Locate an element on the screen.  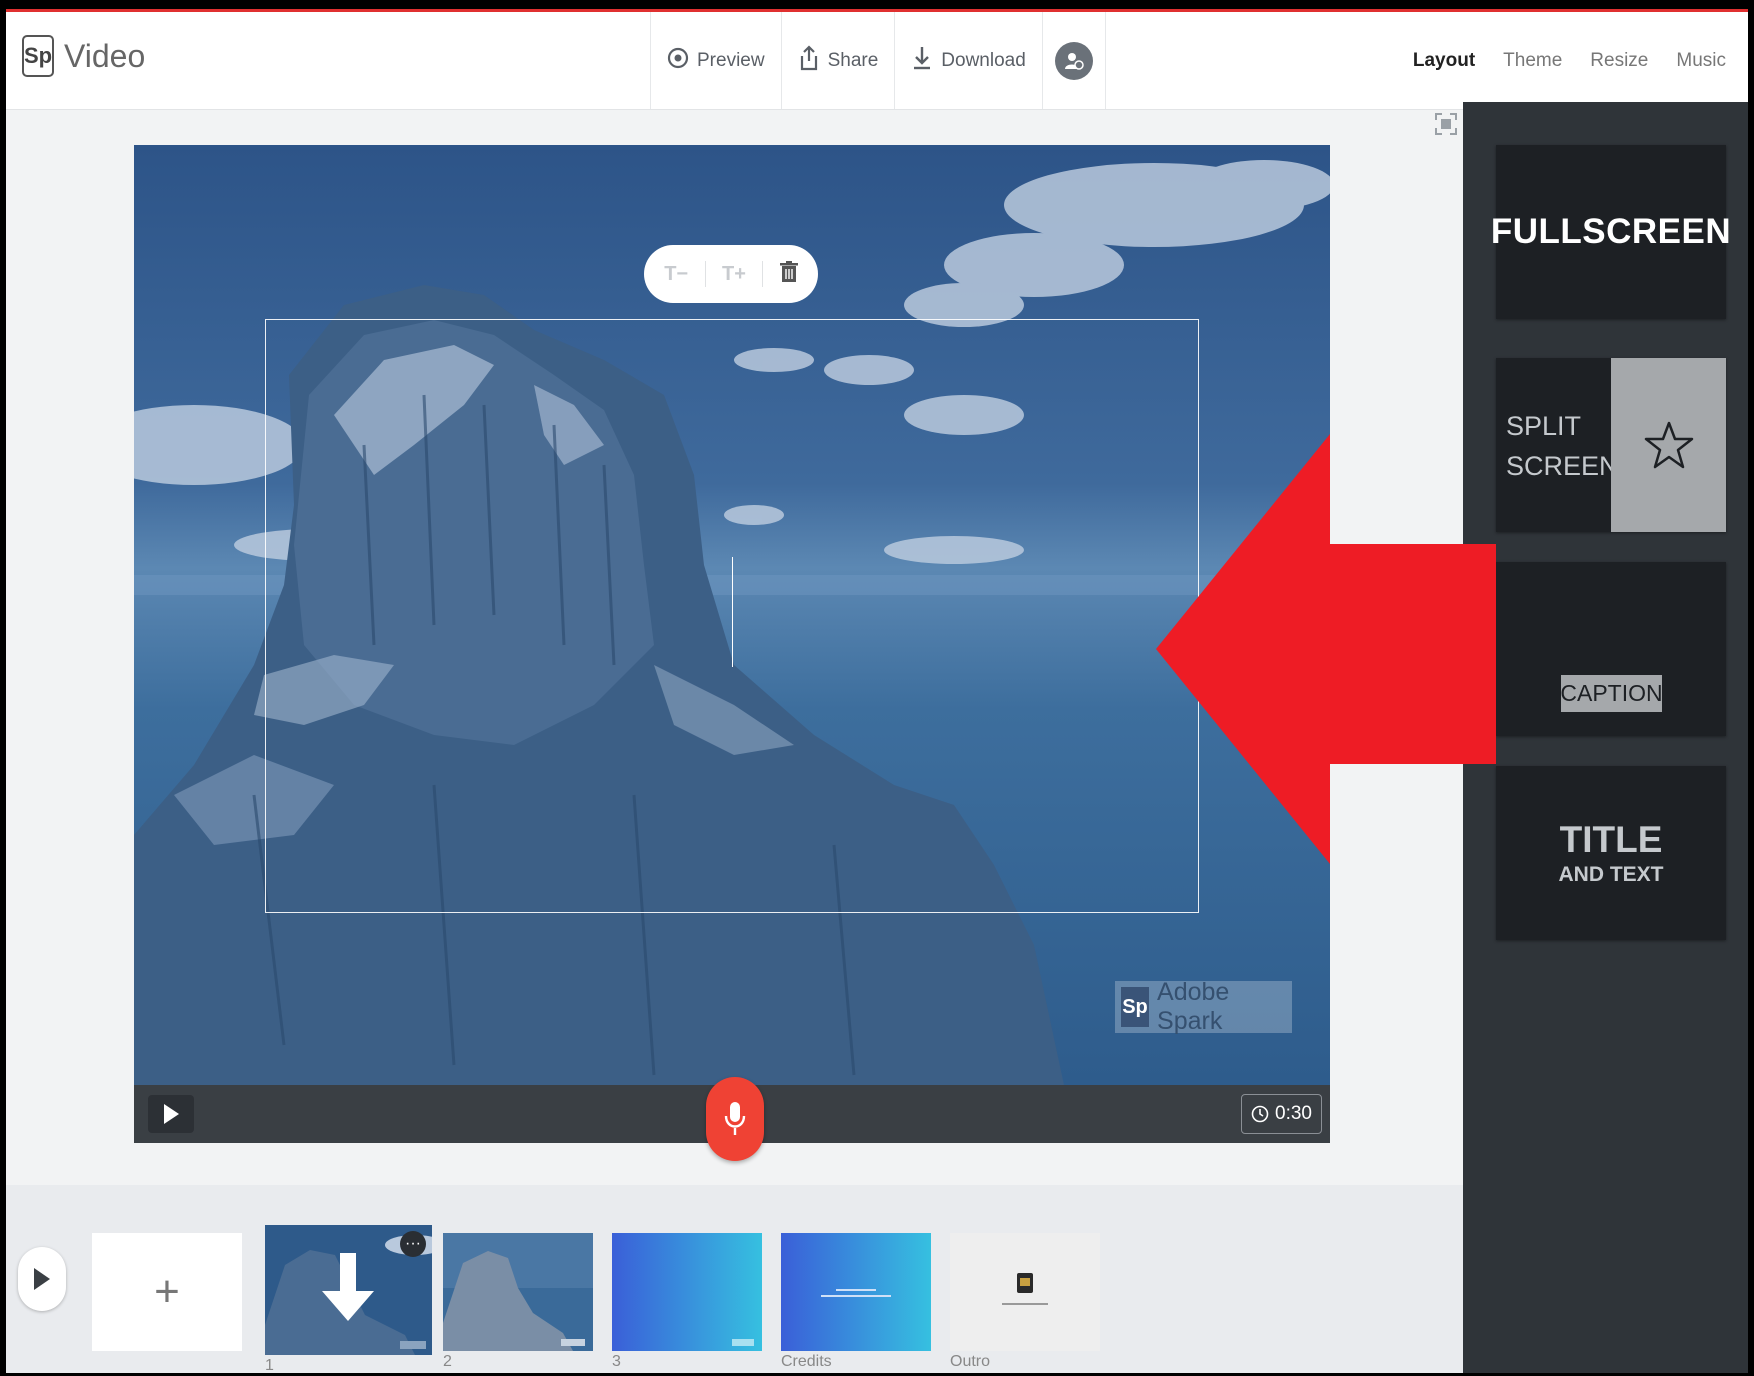
preview-label: Preview is located at coordinates (731, 60).